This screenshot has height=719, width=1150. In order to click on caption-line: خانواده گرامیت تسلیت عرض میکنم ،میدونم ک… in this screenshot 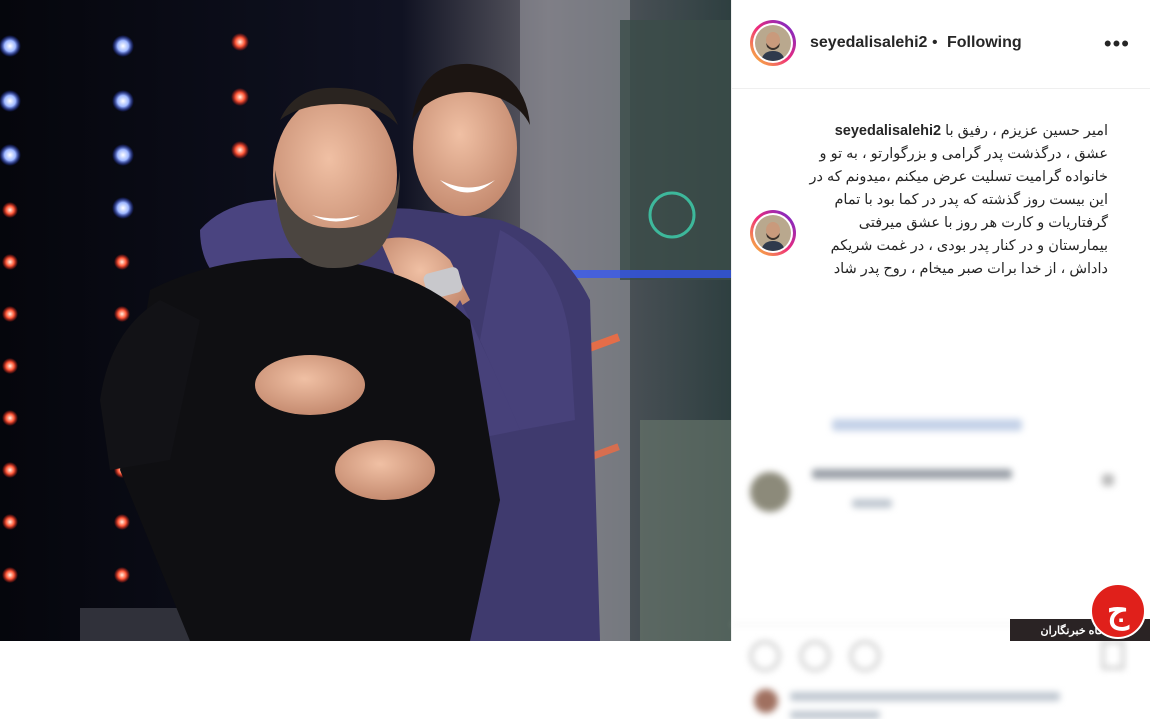, I will do `click(958, 177)`.